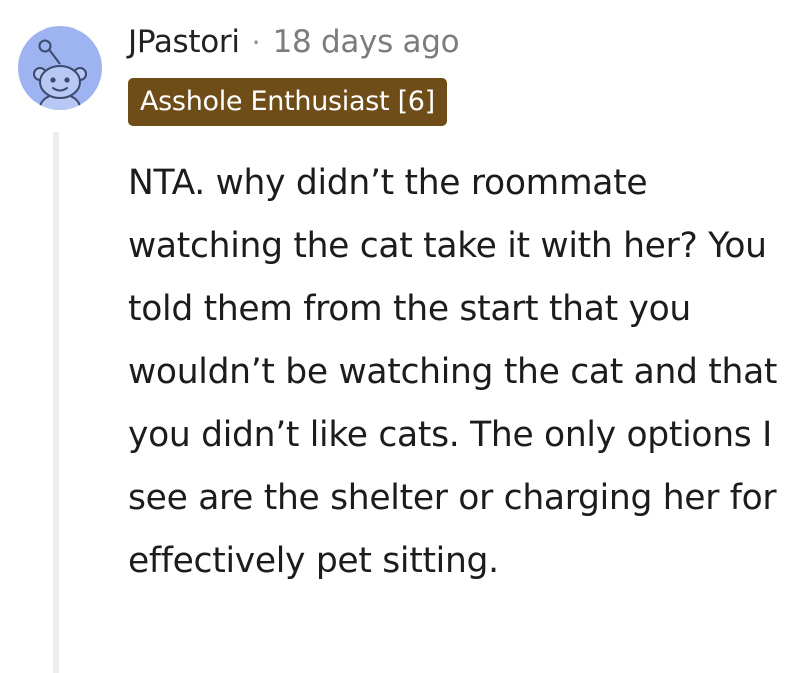  Describe the element at coordinates (184, 42) in the screenshot. I see `username-link: JPastori` at that location.